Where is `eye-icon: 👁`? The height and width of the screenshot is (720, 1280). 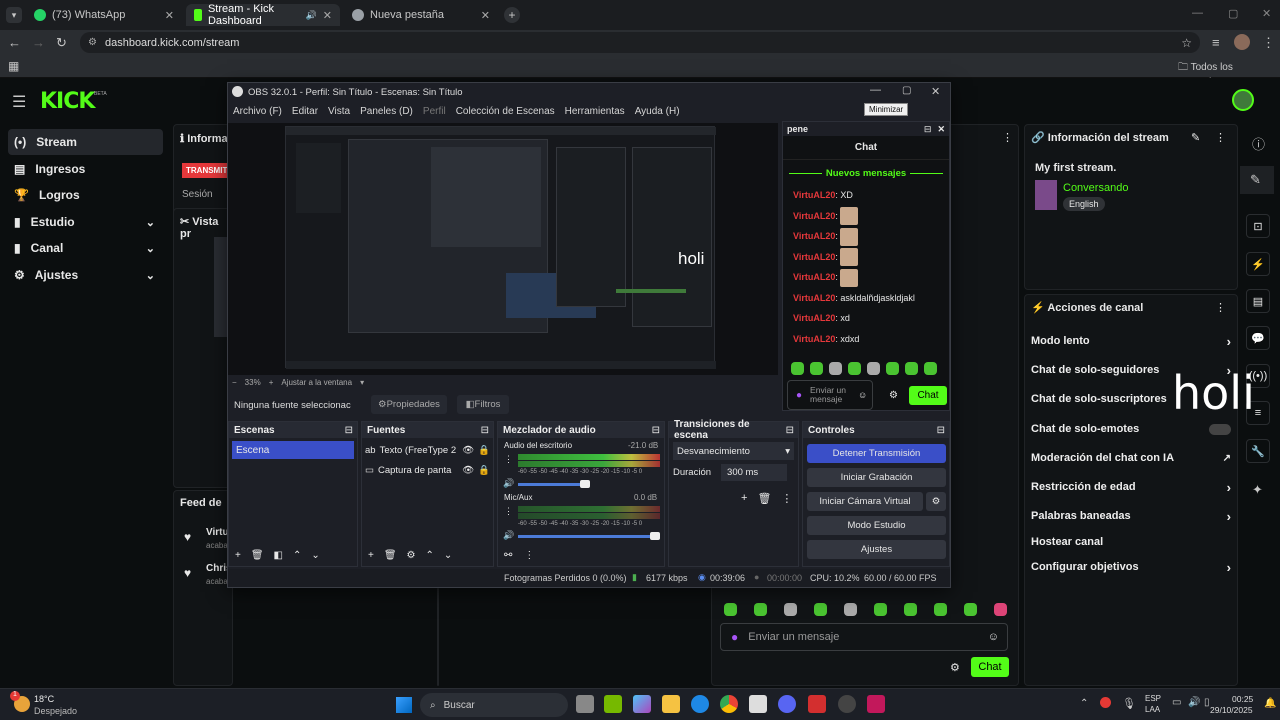 eye-icon: 👁 is located at coordinates (468, 450).